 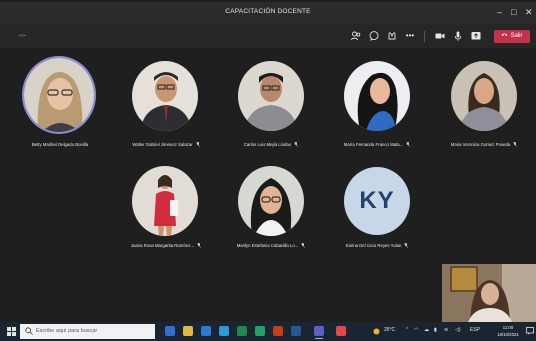 What do you see at coordinates (67, 331) in the screenshot?
I see `search-placeholder: Escribe aquí para buscar` at bounding box center [67, 331].